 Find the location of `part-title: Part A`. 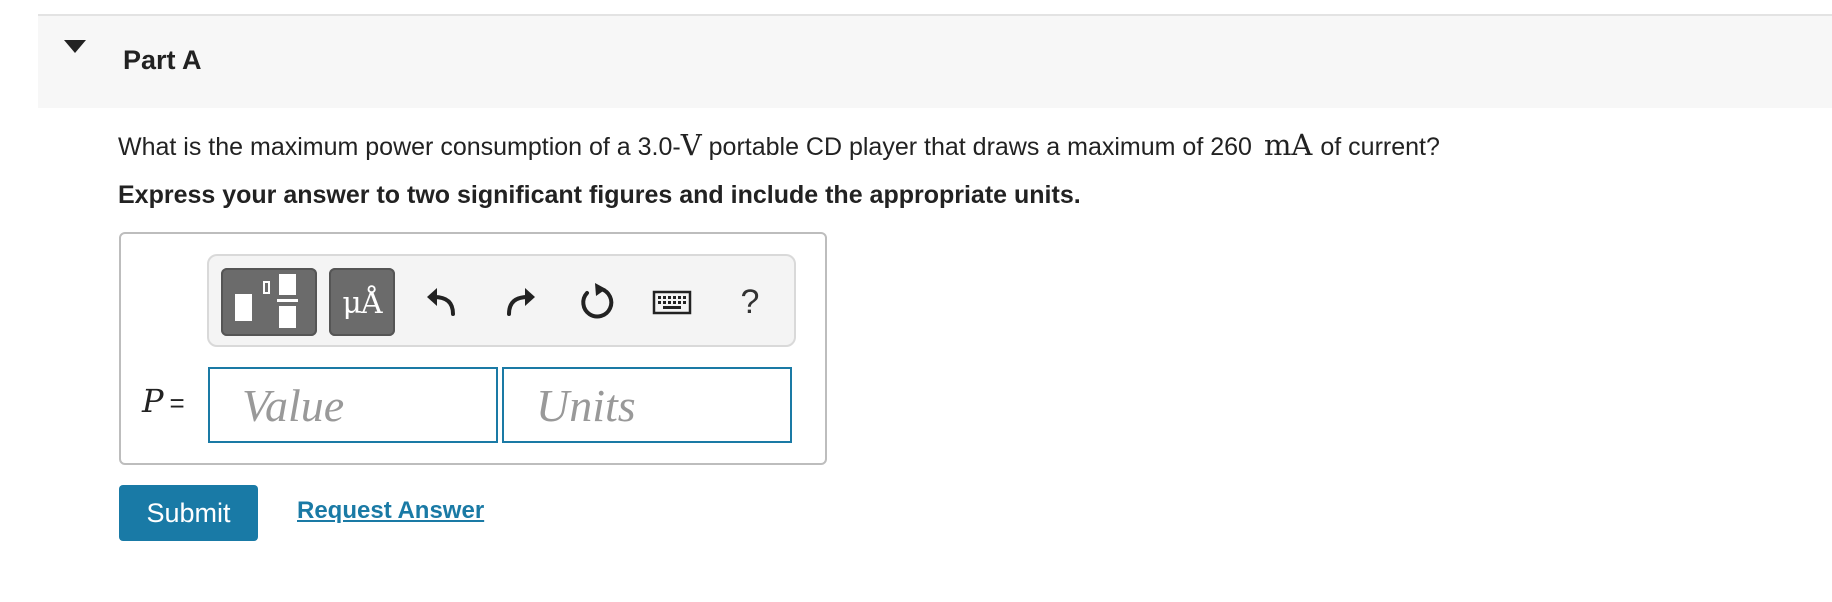

part-title: Part A is located at coordinates (162, 60).